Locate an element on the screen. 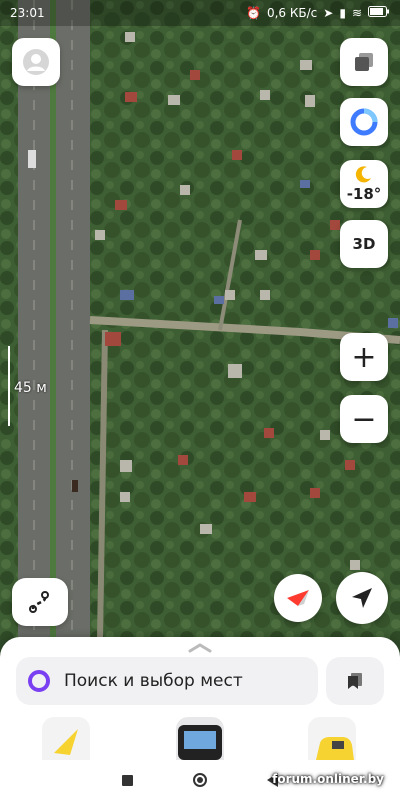 The width and height of the screenshot is (400, 800). alice-assistant-button is located at coordinates (364, 122).